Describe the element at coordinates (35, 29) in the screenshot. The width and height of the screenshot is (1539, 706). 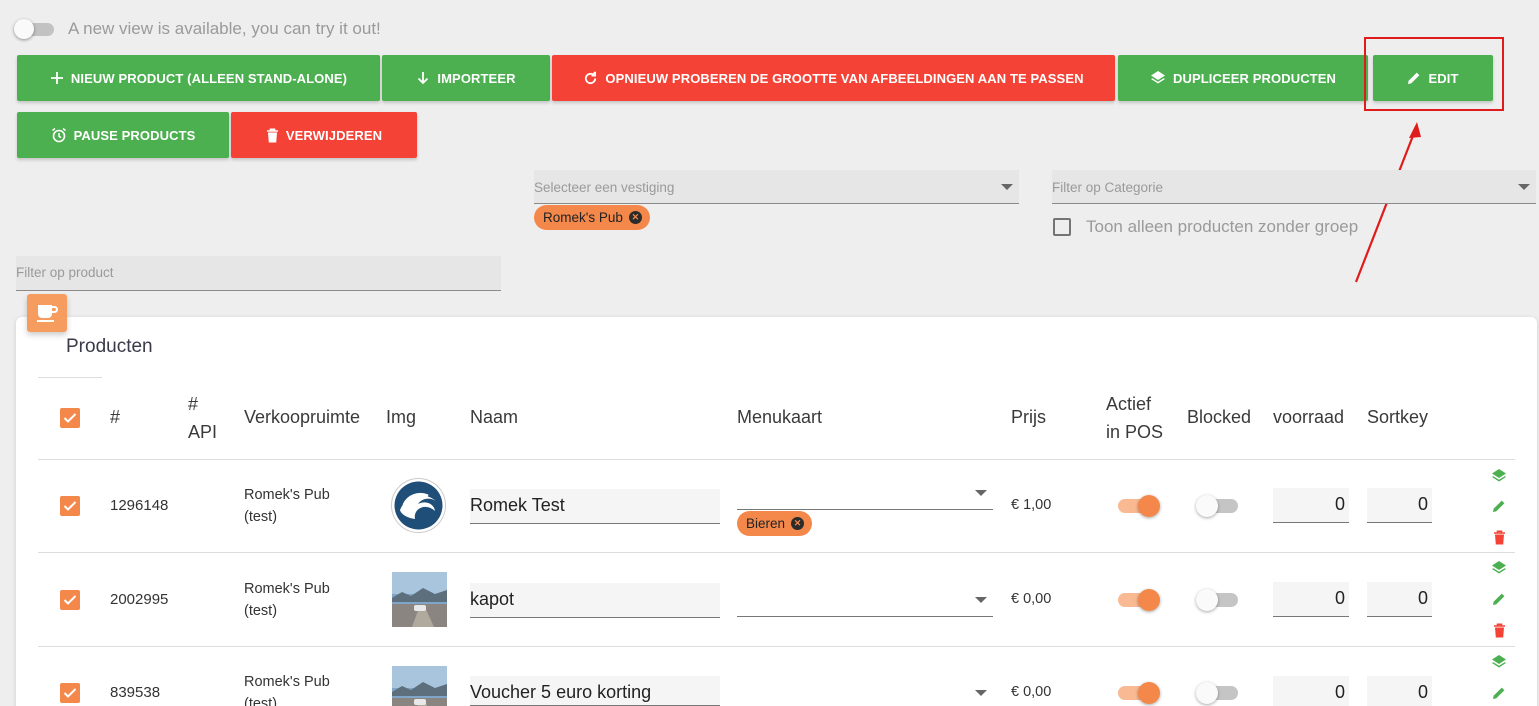
I see `new-view-toggle` at that location.